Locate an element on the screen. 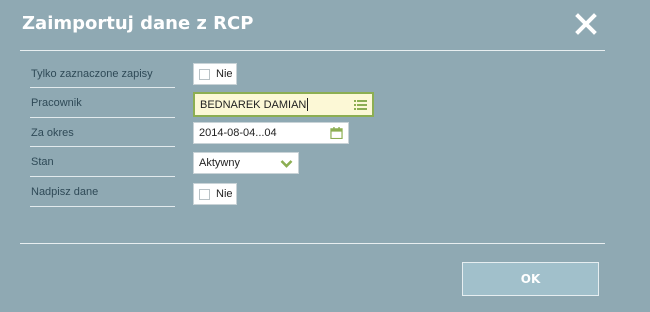 The width and height of the screenshot is (650, 312). close-icon is located at coordinates (586, 24).